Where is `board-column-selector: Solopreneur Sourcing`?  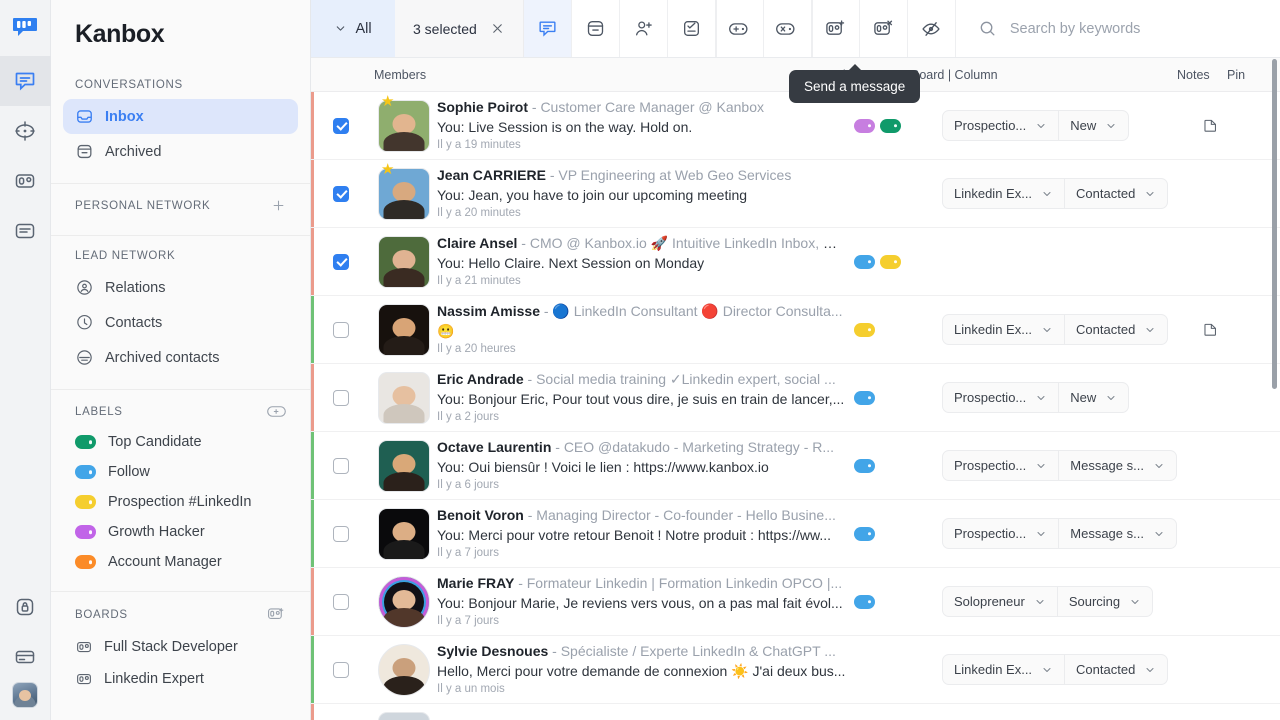 board-column-selector: Solopreneur Sourcing is located at coordinates (1048, 601).